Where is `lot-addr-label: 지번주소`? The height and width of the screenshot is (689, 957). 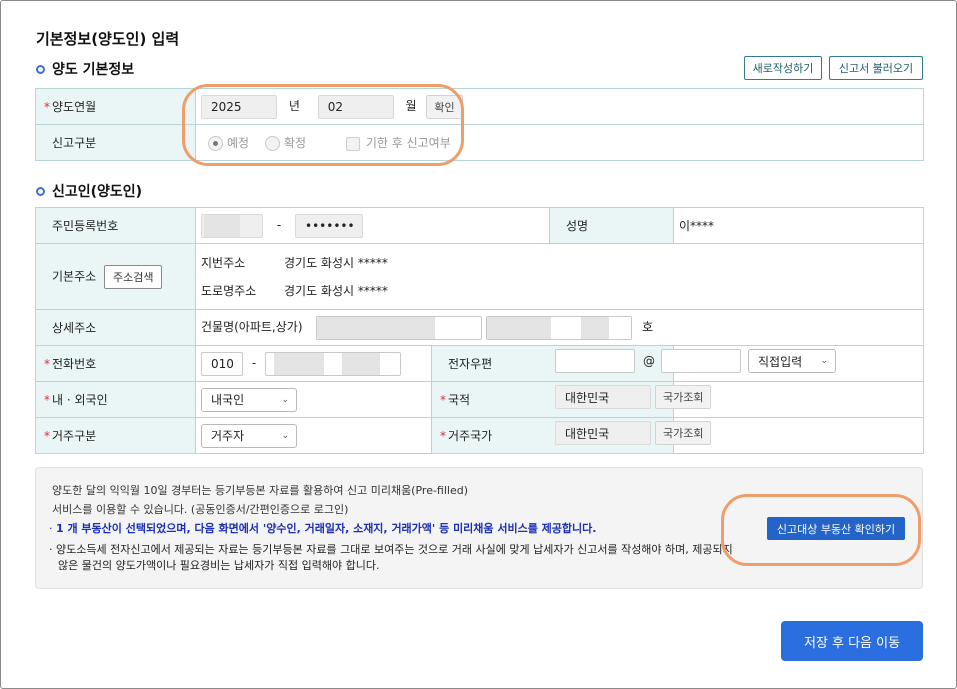
lot-addr-label: 지번주소 is located at coordinates (223, 263).